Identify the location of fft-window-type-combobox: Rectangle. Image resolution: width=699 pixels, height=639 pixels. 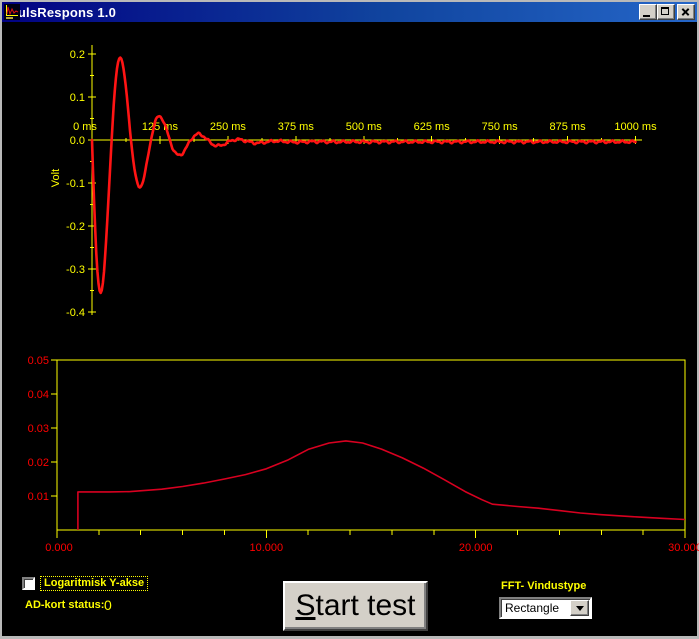
(545, 608).